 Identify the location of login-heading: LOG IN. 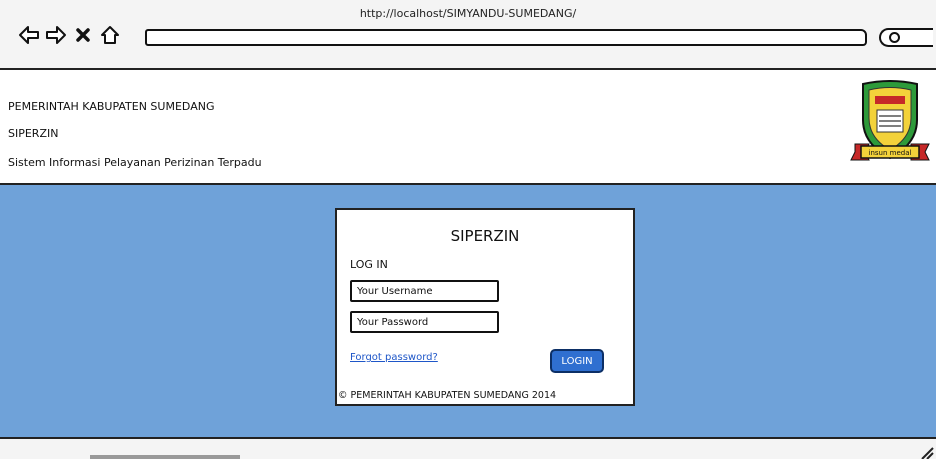
(369, 264).